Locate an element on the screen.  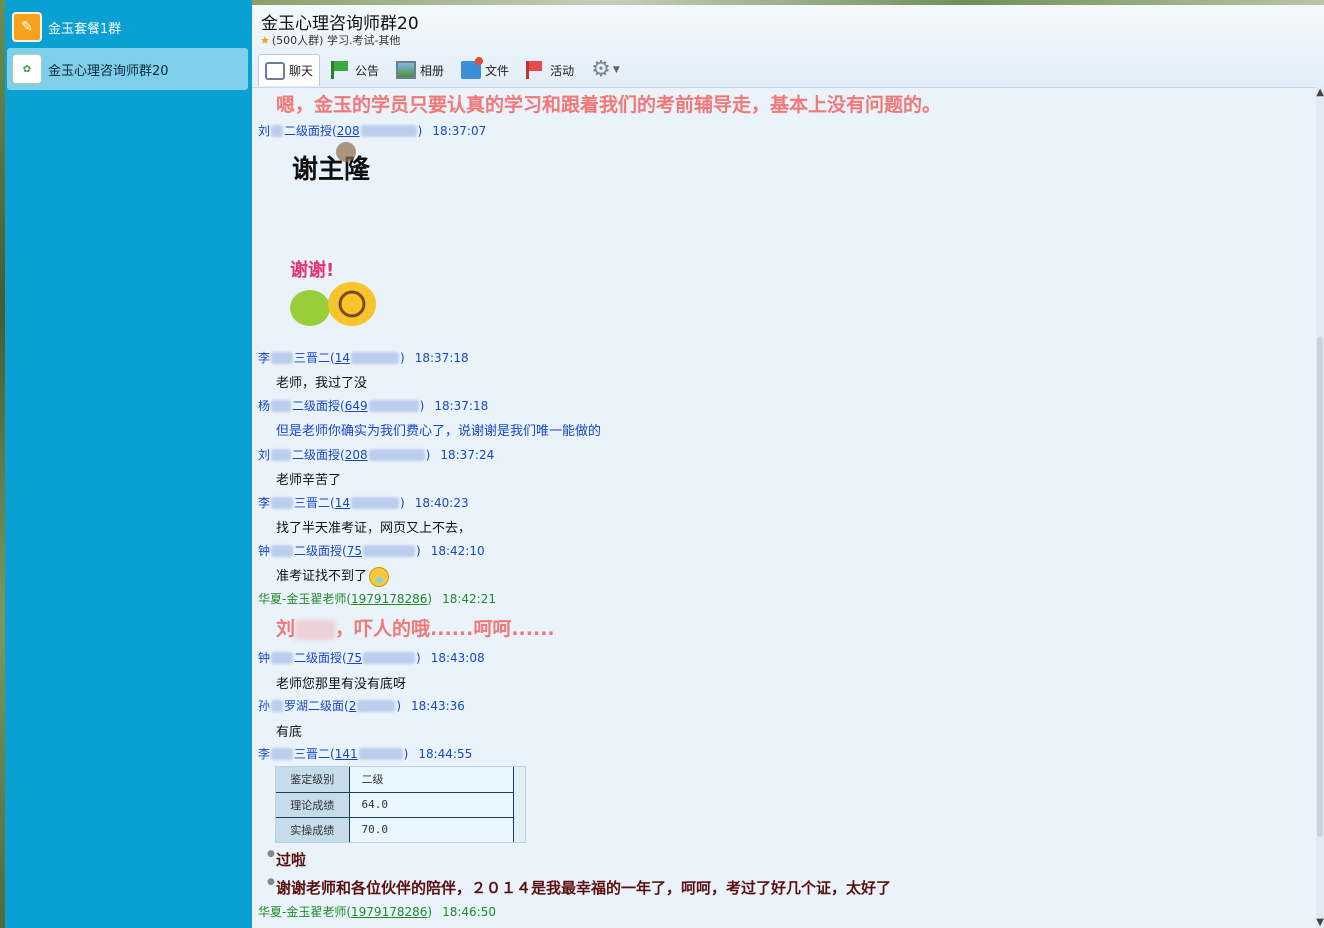
group-logo-icon: ✿ is located at coordinates (27, 69).